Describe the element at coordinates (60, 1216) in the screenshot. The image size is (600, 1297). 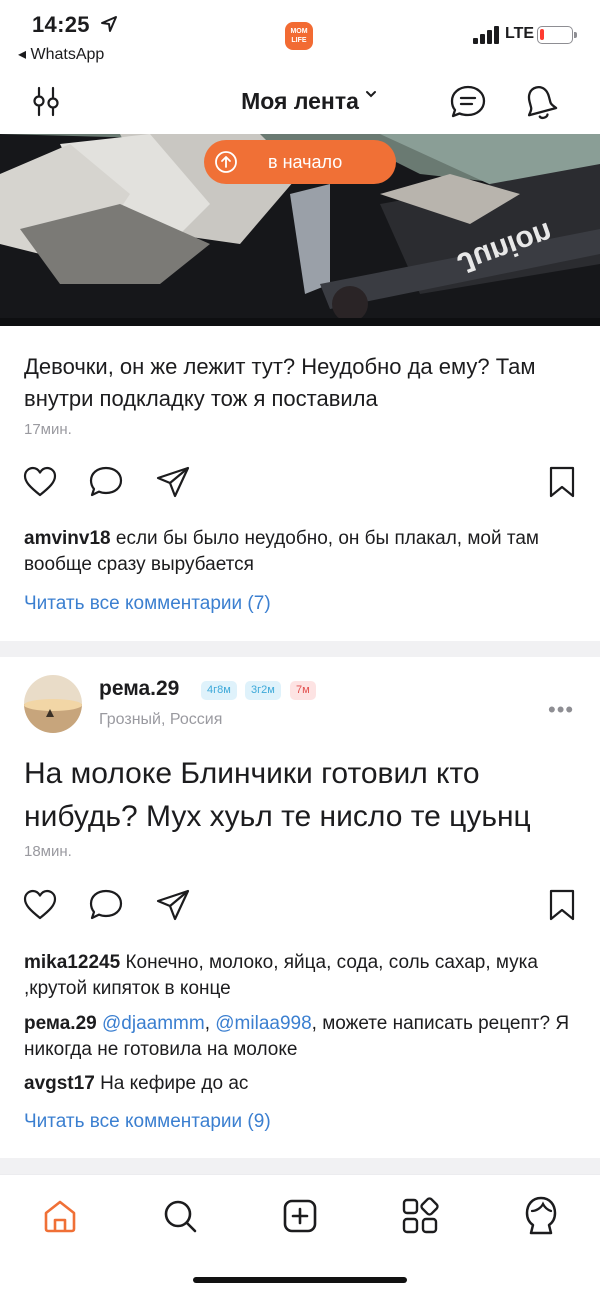
I see `home-icon` at that location.